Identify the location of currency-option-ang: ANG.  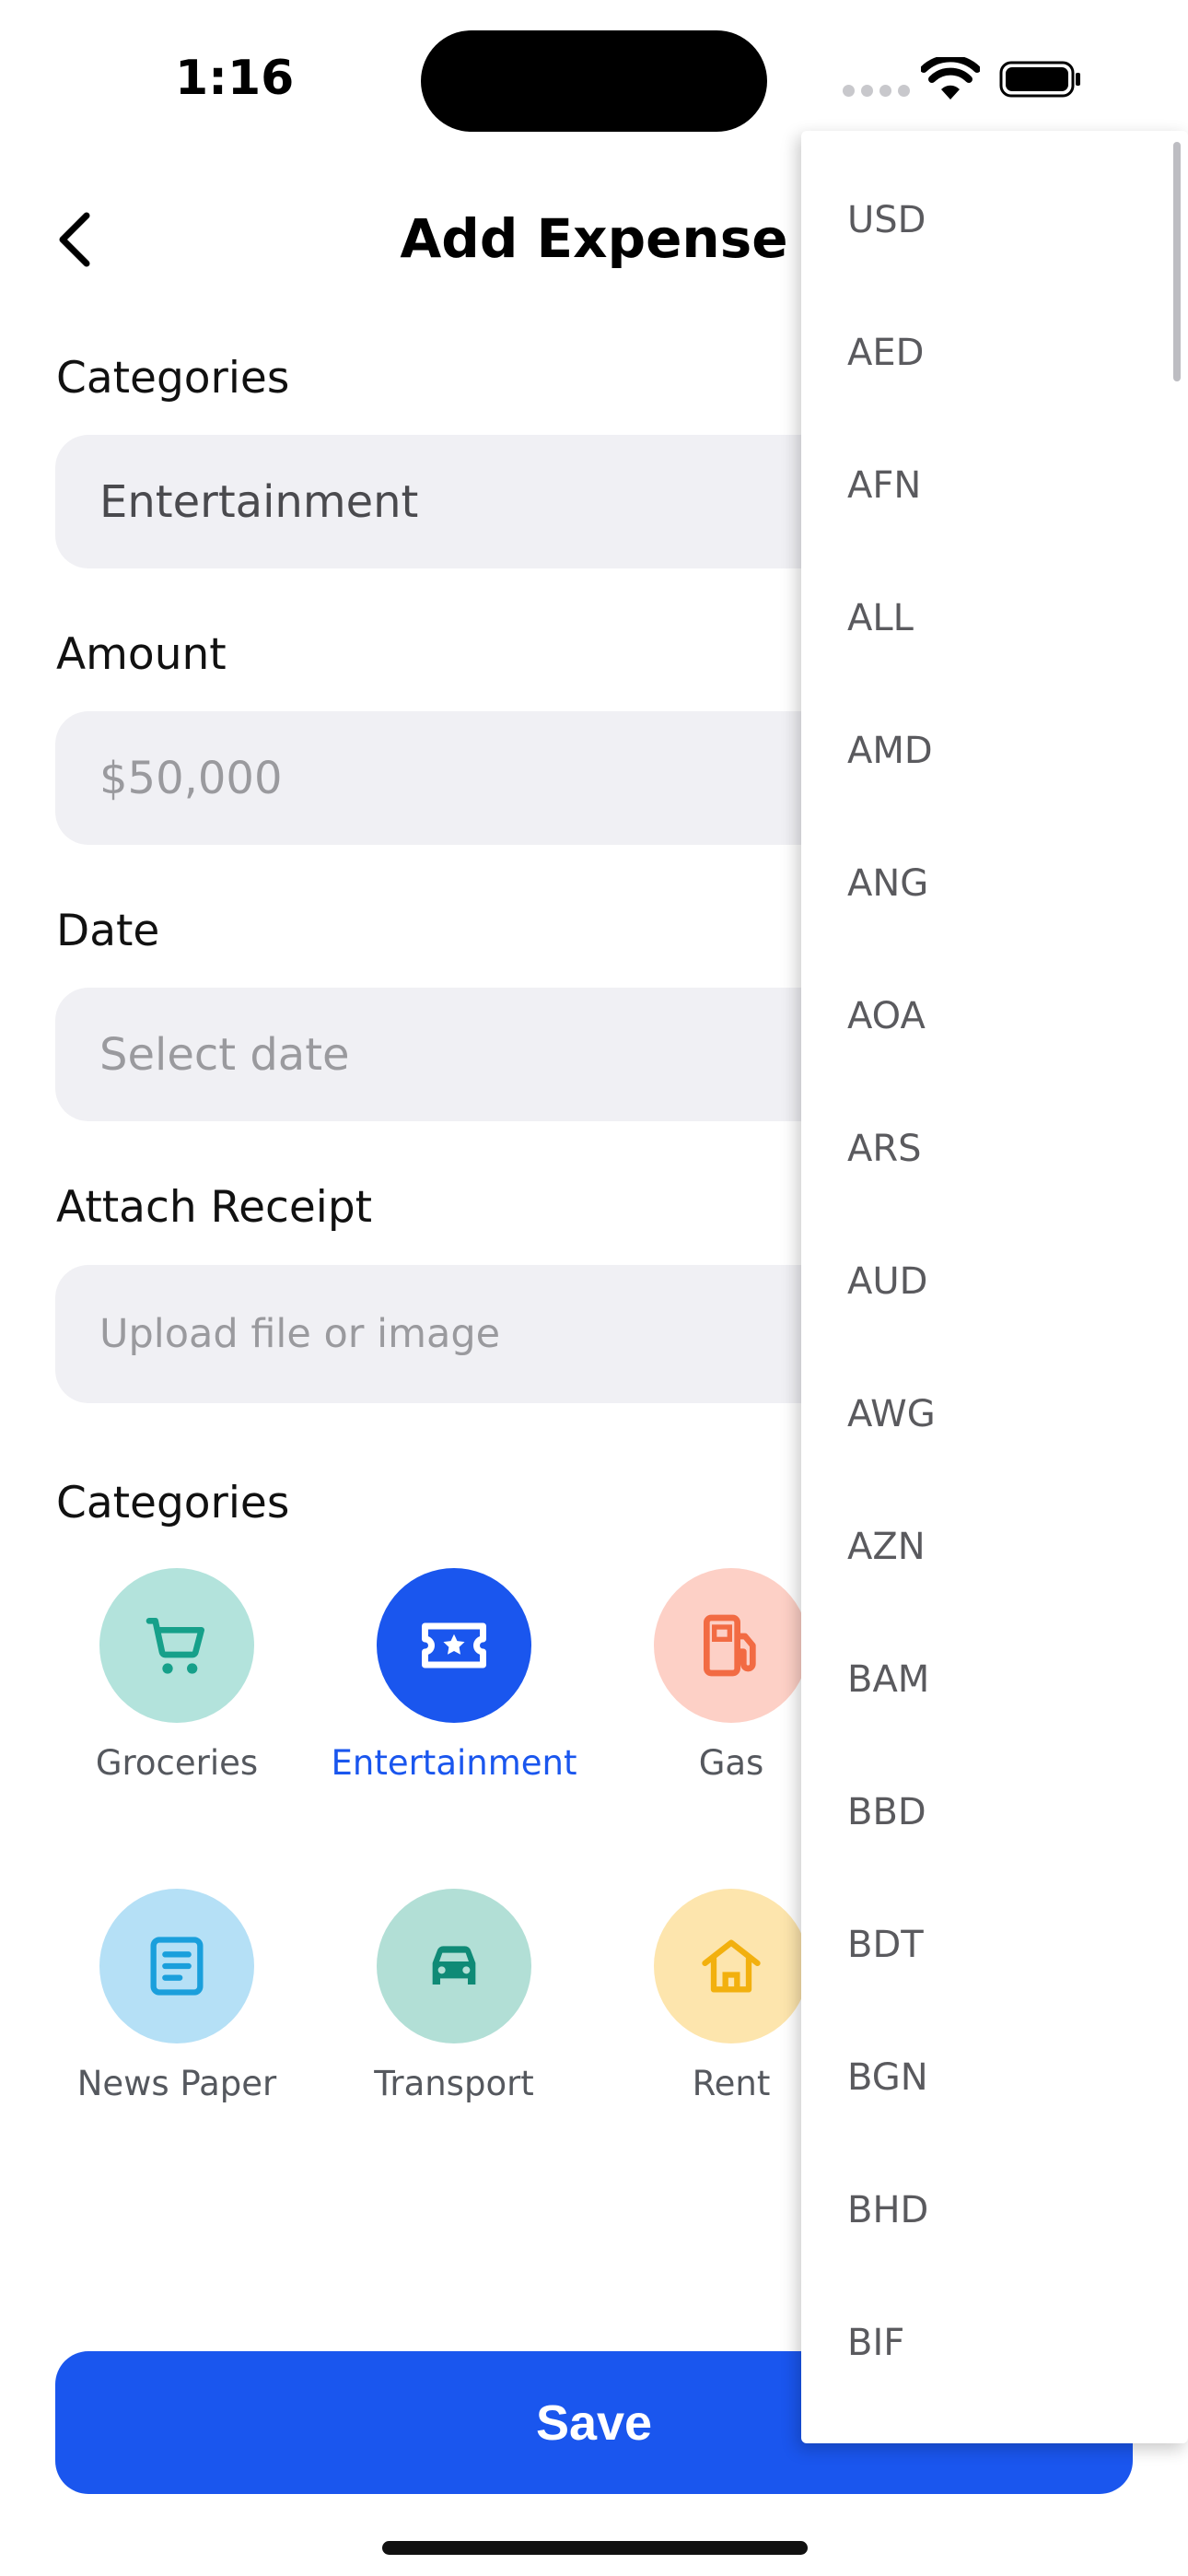
(995, 883).